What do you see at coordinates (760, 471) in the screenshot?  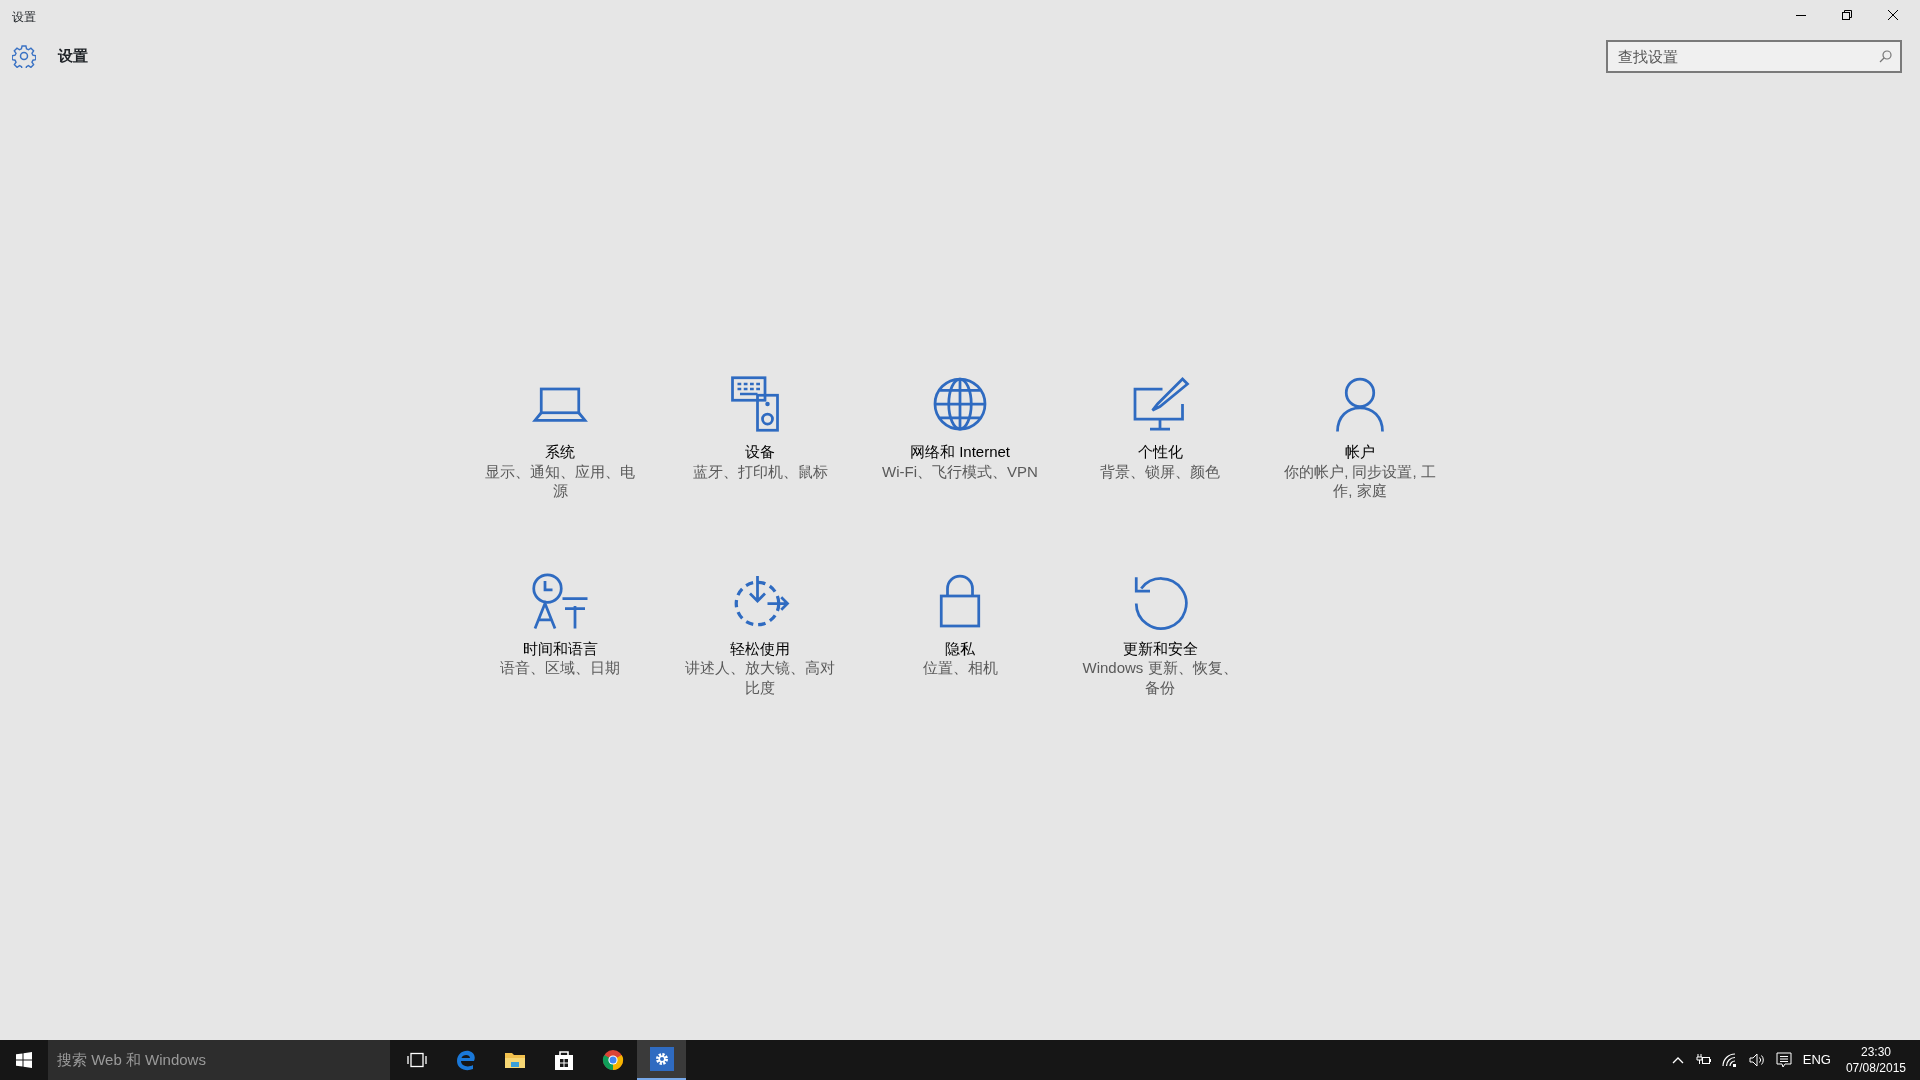 I see `category-description: 蓝牙、打印机、鼠标` at bounding box center [760, 471].